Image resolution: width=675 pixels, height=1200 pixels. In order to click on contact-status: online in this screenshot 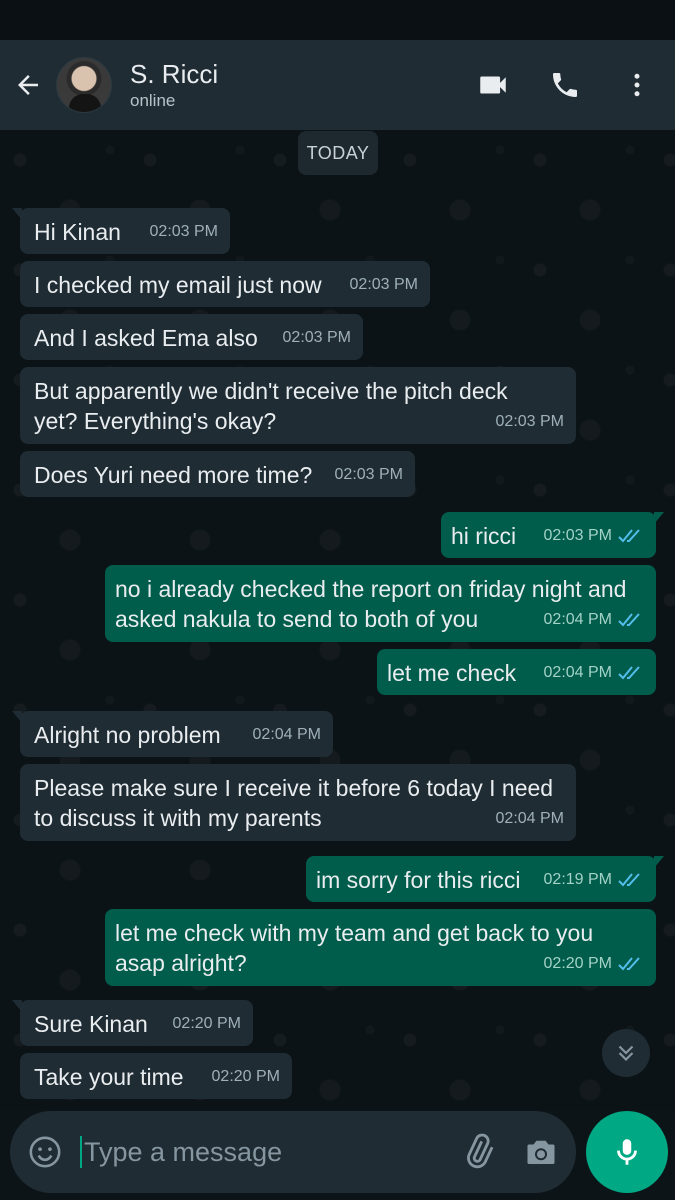, I will do `click(153, 100)`.